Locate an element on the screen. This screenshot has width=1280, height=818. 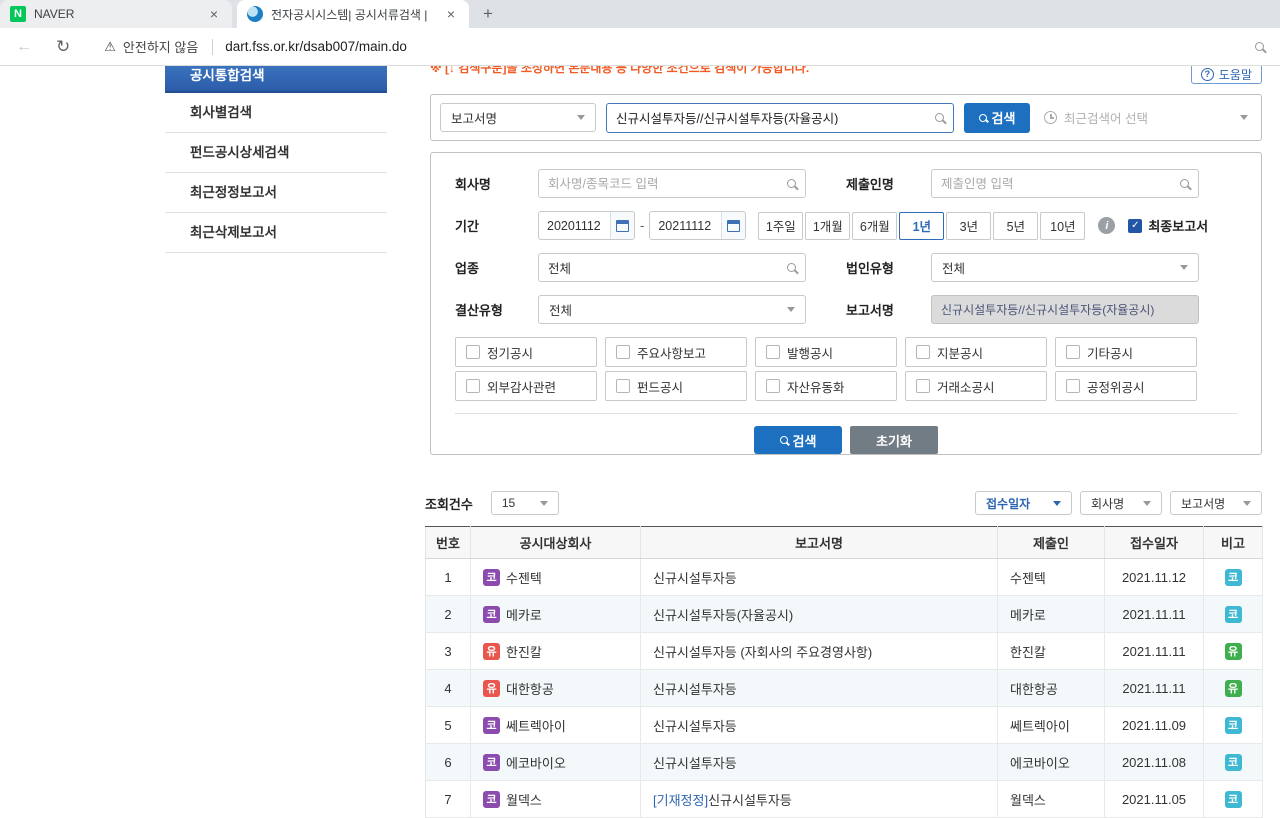
warning-icon: ⚠ is located at coordinates (110, 47).